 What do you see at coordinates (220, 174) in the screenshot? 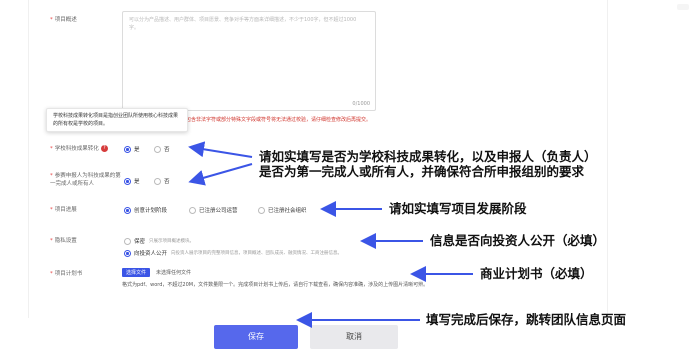
I see `arrow-owner` at bounding box center [220, 174].